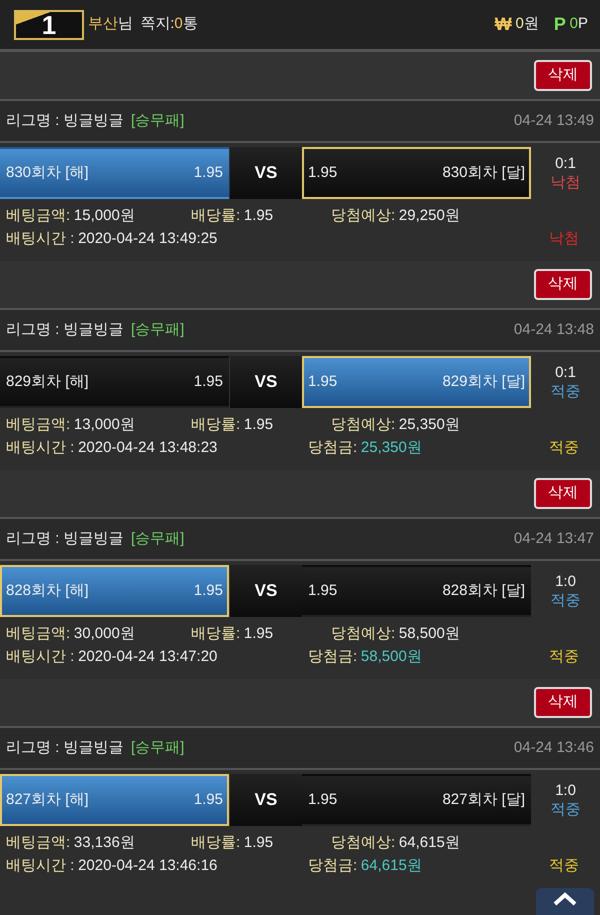 This screenshot has width=600, height=915. Describe the element at coordinates (178, 24) in the screenshot. I see `message-count: 0` at that location.